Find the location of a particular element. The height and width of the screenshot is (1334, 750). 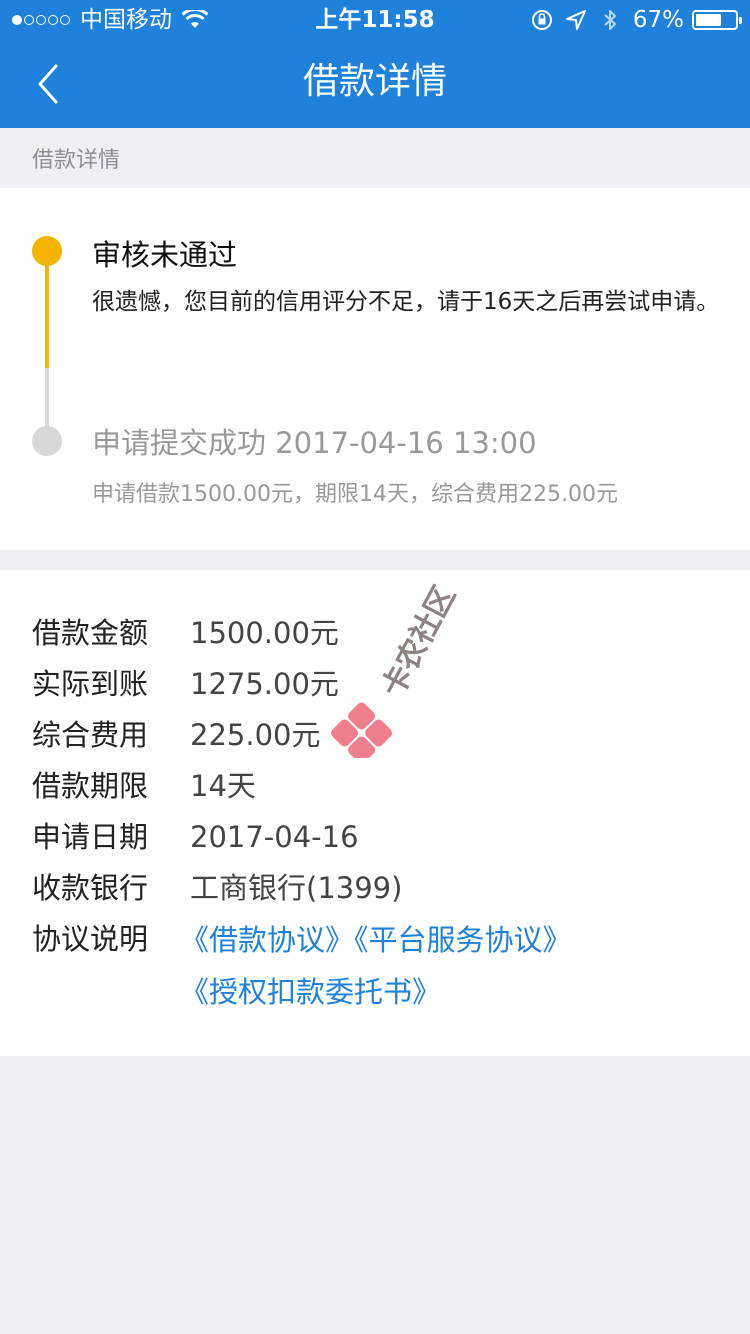

detail-value: 225.00元 is located at coordinates (255, 735).